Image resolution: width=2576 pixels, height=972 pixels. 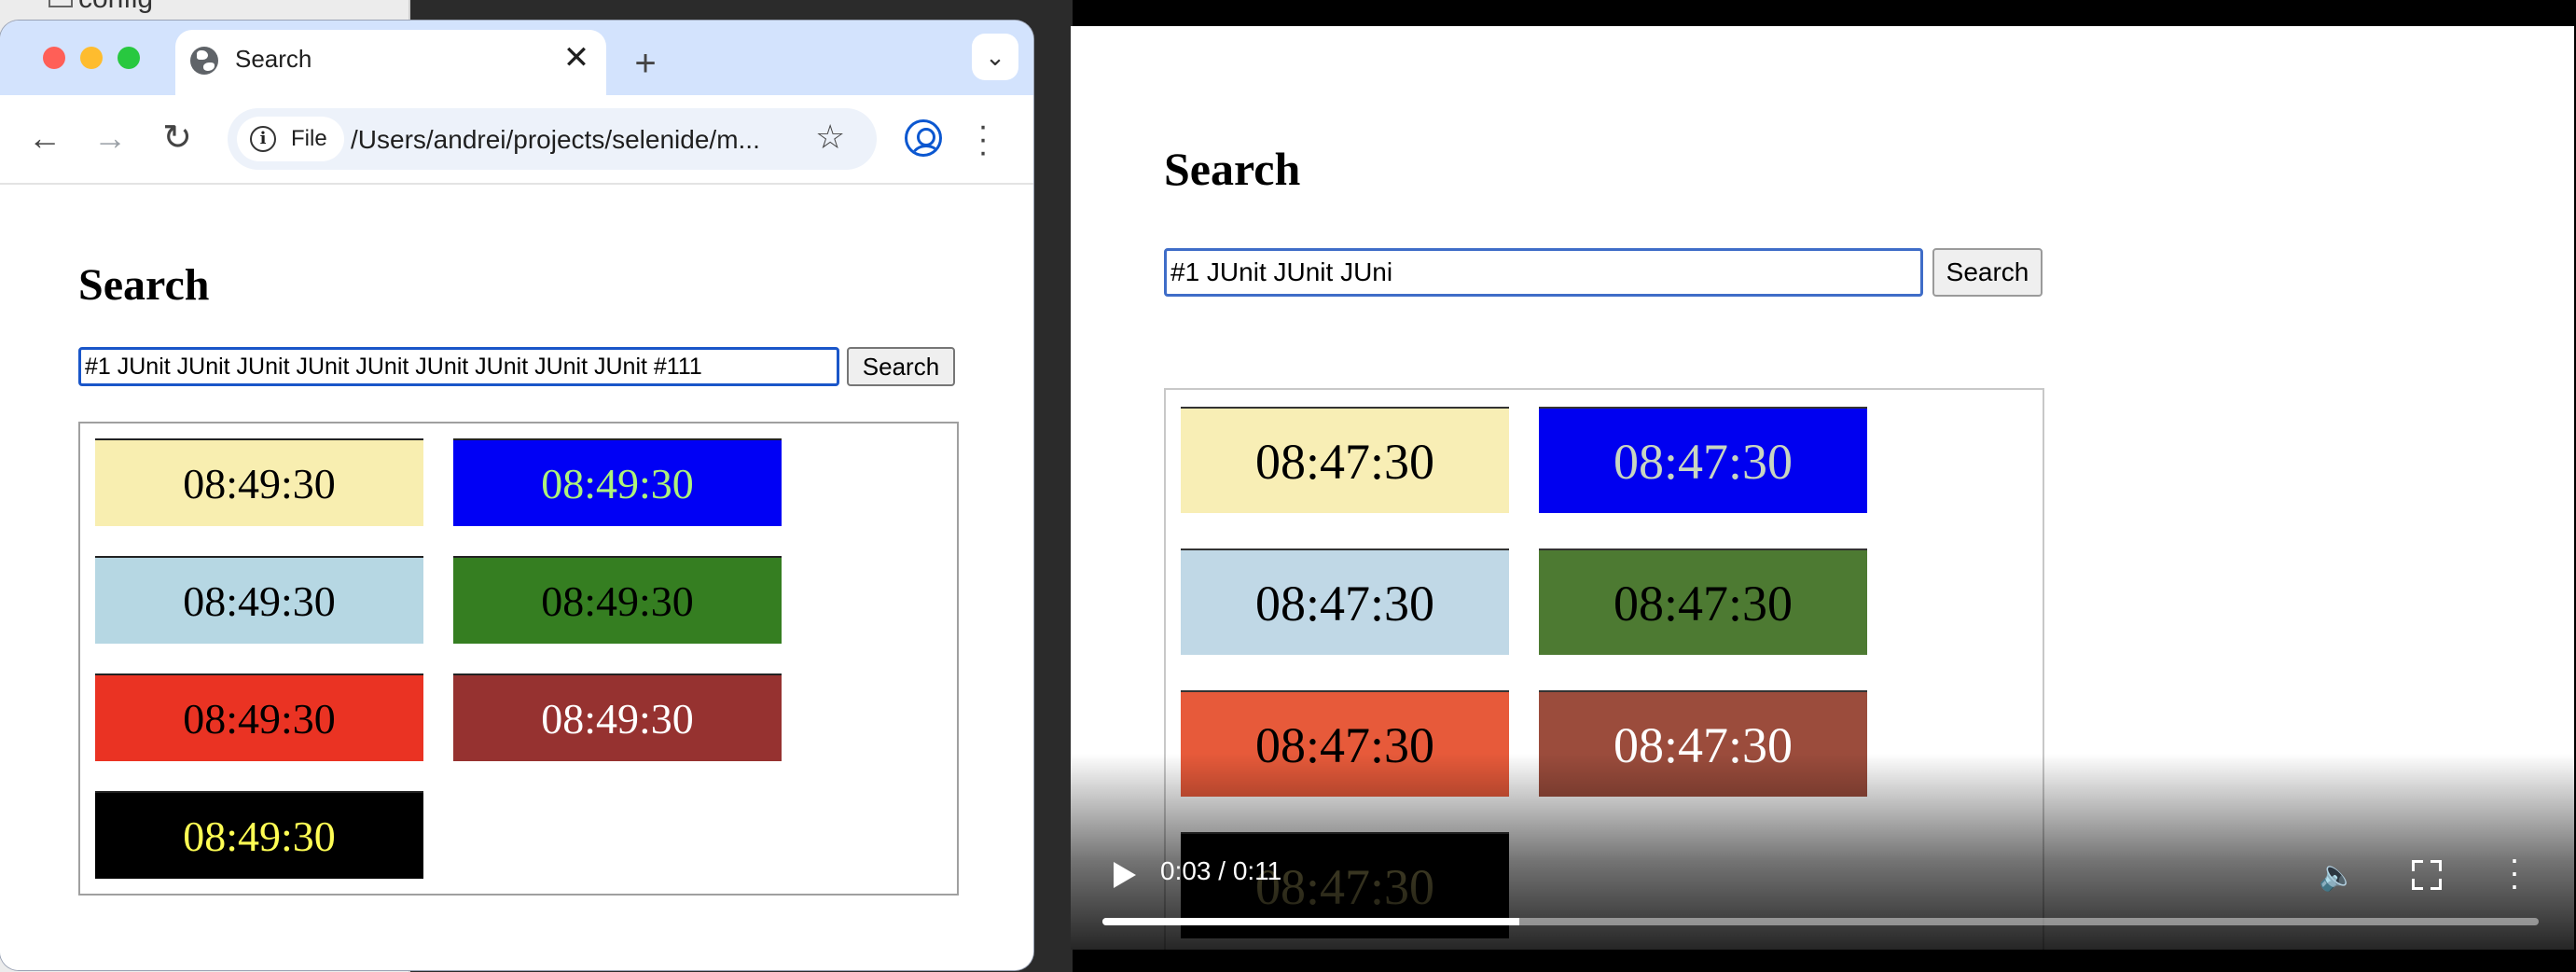 What do you see at coordinates (458, 366) in the screenshot?
I see `search-input` at bounding box center [458, 366].